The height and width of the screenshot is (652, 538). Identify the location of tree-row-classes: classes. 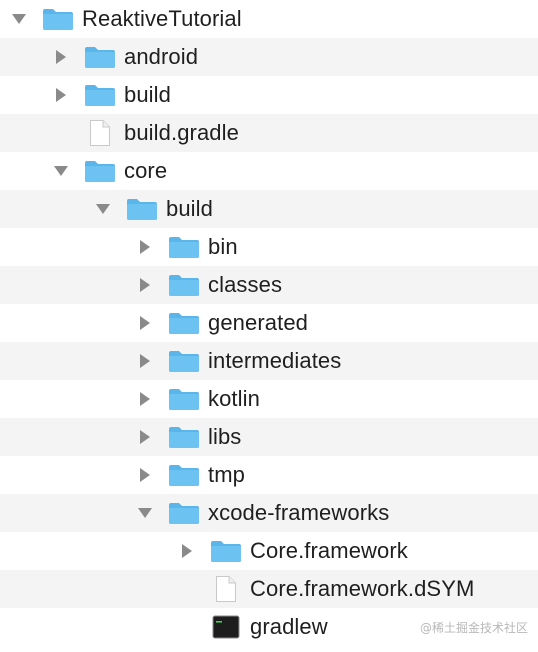
(269, 285).